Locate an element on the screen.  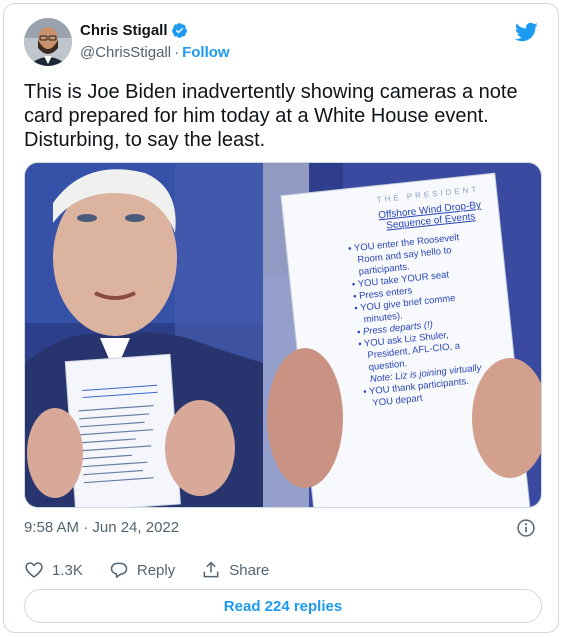
avatar-image is located at coordinates (48, 42).